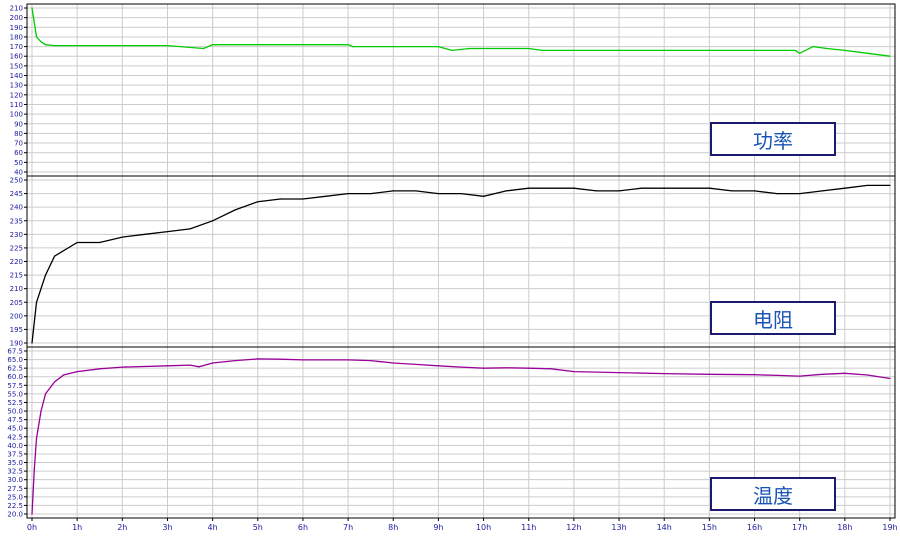  What do you see at coordinates (15, 386) in the screenshot?
I see `y-tick-label: 57.5` at bounding box center [15, 386].